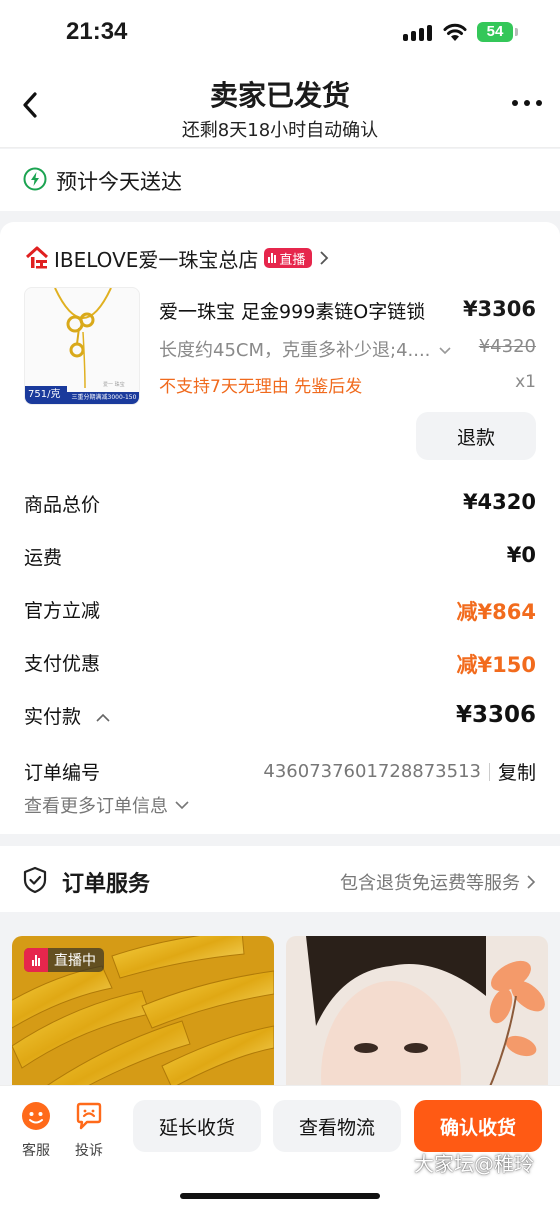 This screenshot has width=560, height=1211. I want to click on nav-header: 卖家已发货 还剩8天18小时自动确认, so click(280, 106).